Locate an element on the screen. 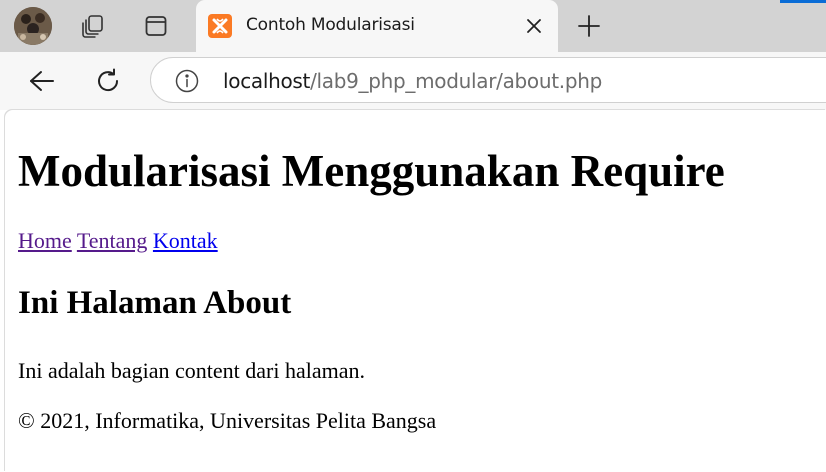 The height and width of the screenshot is (472, 826). tab-contoh-modularisasi: Contoh Modularisasi is located at coordinates (377, 26).